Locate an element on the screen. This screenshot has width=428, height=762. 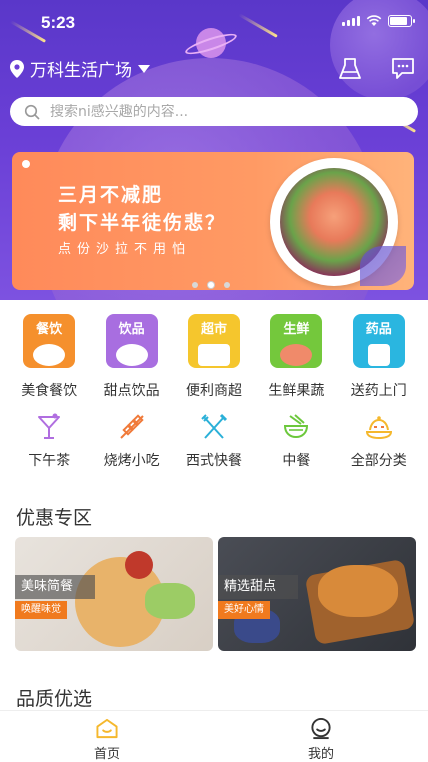
category-tag: 药品 is located at coordinates (378, 329).